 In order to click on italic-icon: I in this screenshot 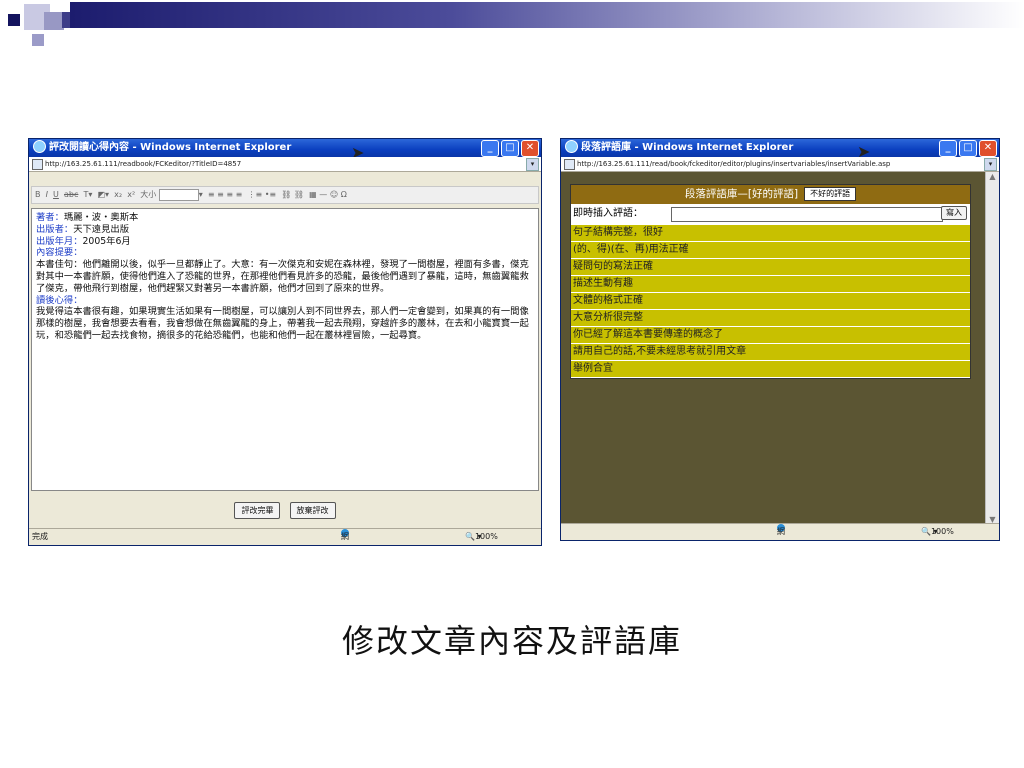, I will do `click(47, 194)`.